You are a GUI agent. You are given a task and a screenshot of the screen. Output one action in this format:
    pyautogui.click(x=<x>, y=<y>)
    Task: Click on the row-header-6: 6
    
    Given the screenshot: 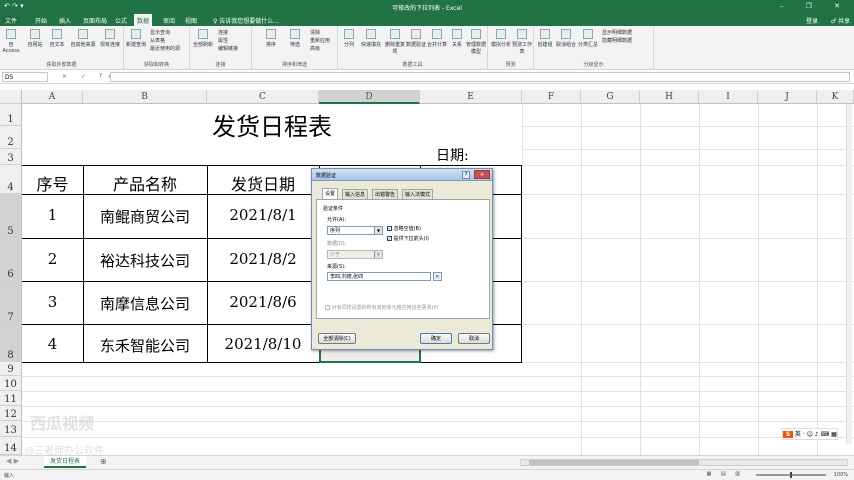 What is the action you would take?
    pyautogui.click(x=11, y=259)
    